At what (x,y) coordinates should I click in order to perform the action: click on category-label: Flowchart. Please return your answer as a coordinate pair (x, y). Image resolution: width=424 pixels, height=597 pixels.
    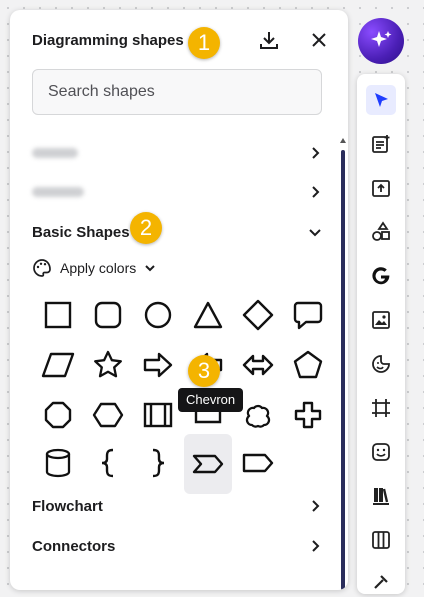
    Looking at the image, I should click on (67, 506).